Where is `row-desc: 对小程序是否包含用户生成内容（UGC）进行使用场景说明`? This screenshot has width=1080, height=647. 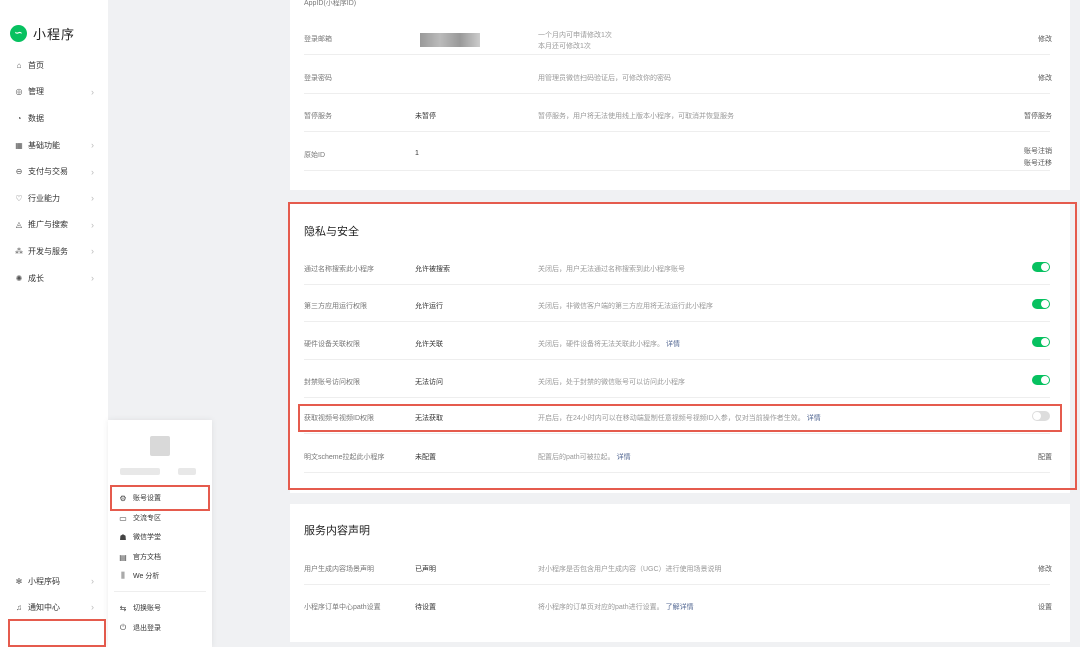
row-desc: 对小程序是否包含用户生成内容（UGC）进行使用场景说明 is located at coordinates (630, 569).